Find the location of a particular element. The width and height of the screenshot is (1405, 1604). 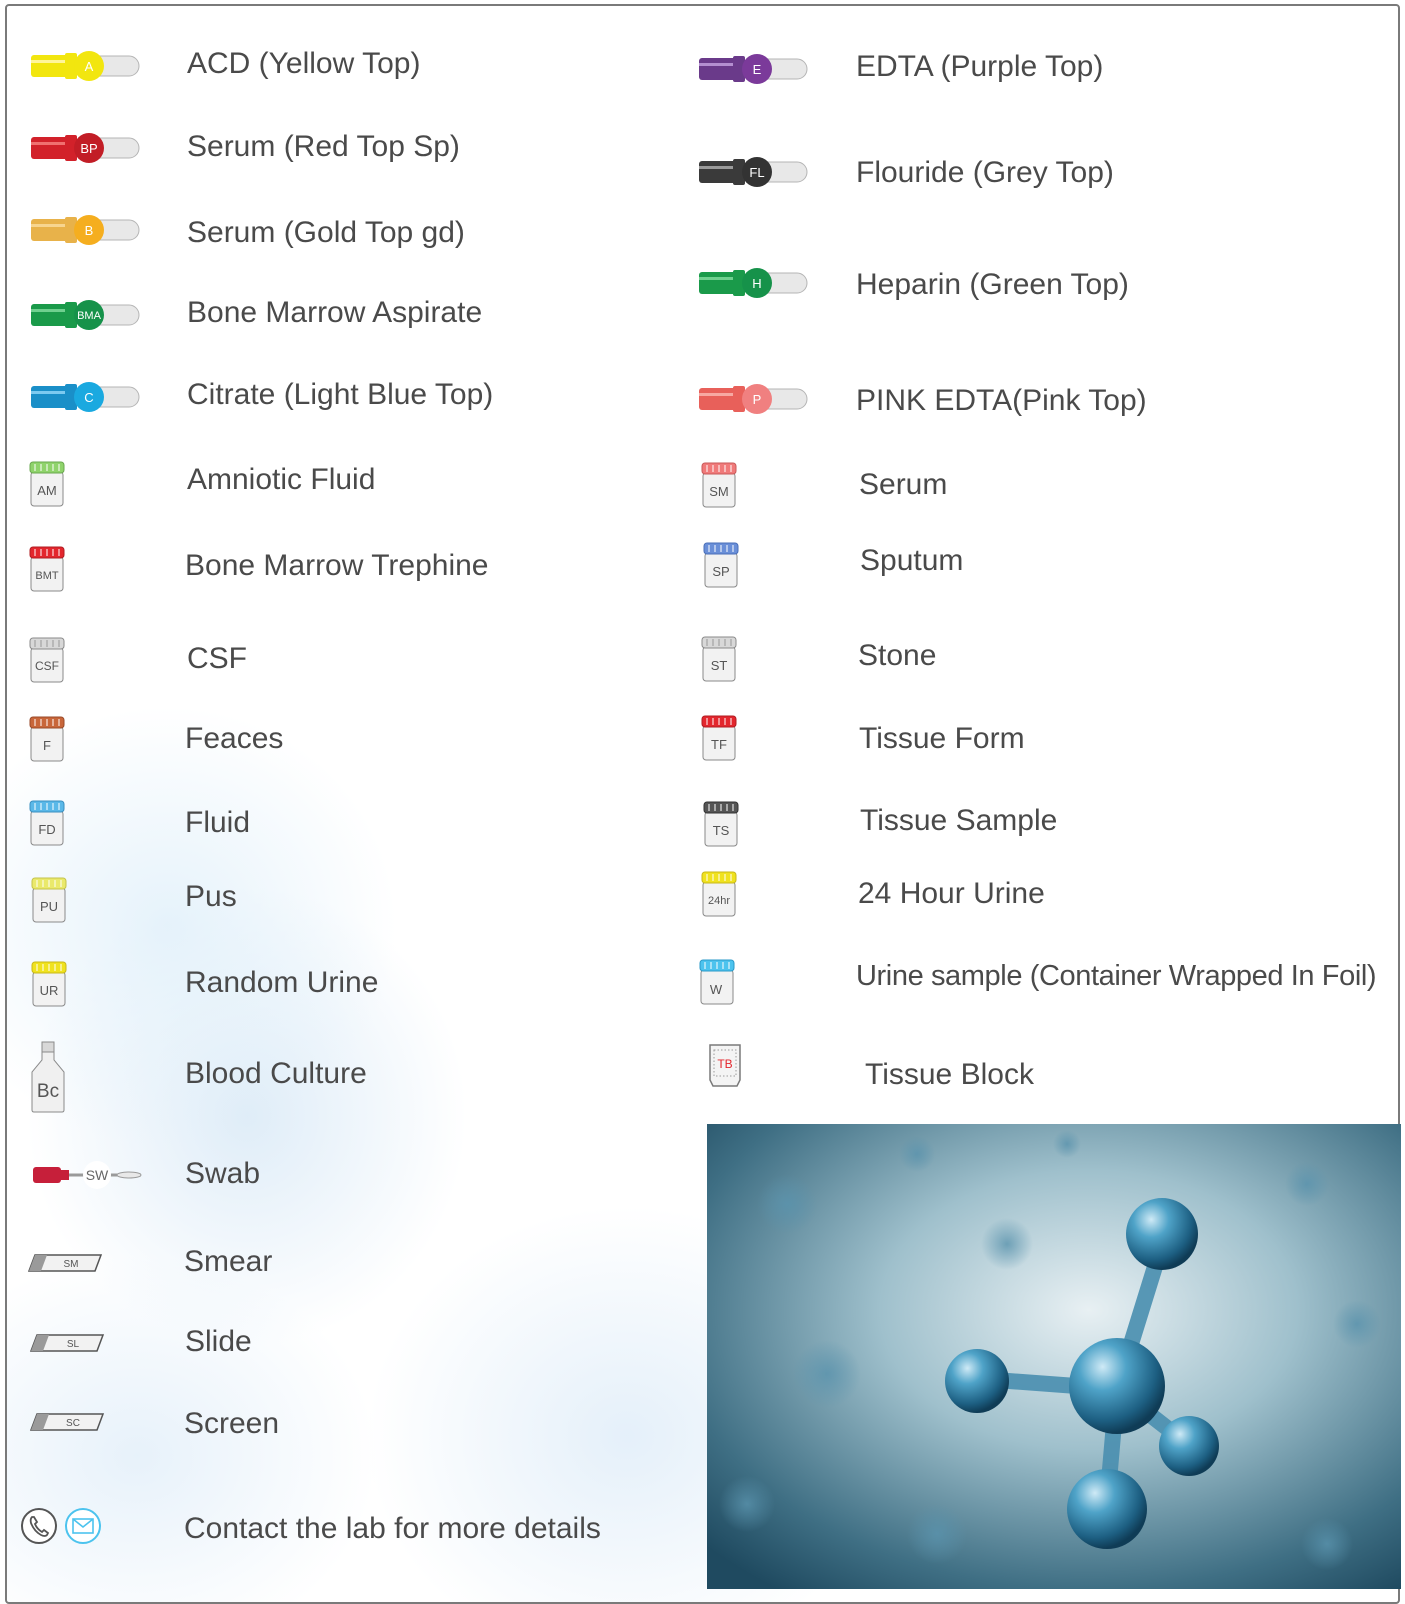

svg-text: FD is located at coordinates (46, 829).